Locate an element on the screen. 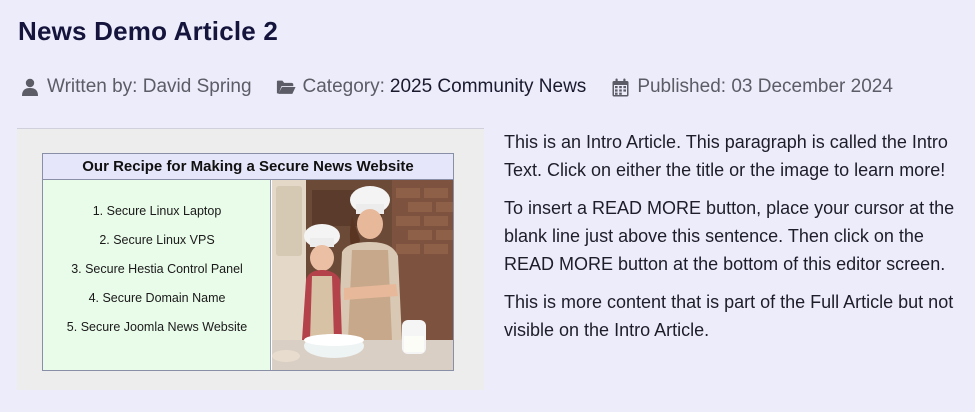 Image resolution: width=975 pixels, height=412 pixels. list-item: 3. Secure Hestia Control Panel is located at coordinates (157, 269).